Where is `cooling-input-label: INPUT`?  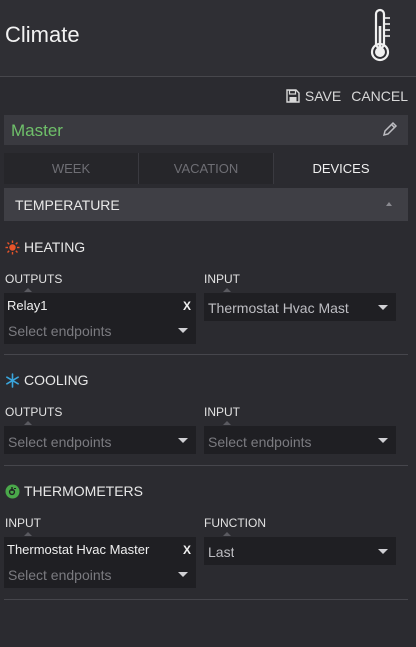 cooling-input-label: INPUT is located at coordinates (222, 412).